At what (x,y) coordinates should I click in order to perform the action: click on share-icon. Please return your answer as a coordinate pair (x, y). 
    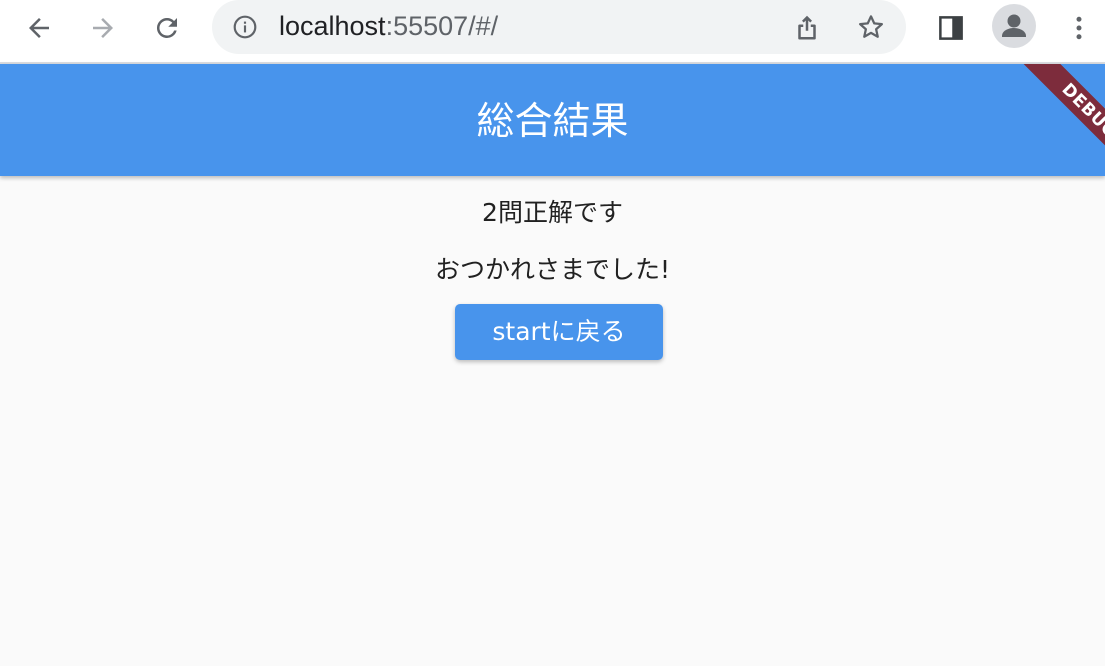
    Looking at the image, I should click on (807, 27).